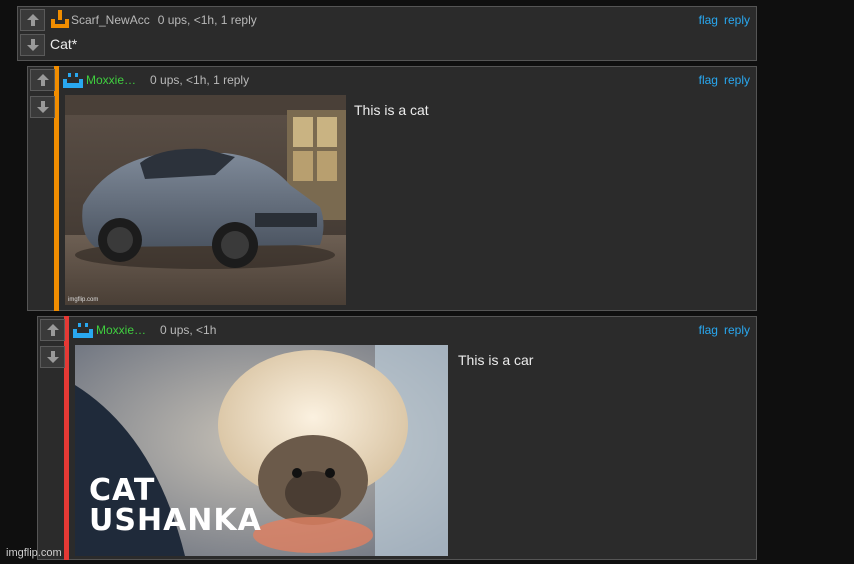 The image size is (854, 564). What do you see at coordinates (64, 44) in the screenshot?
I see `comment-text: Cat*` at bounding box center [64, 44].